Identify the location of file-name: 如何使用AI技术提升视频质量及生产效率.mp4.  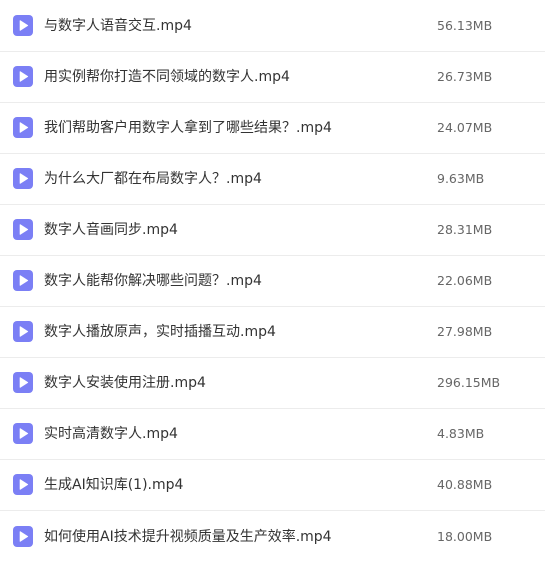
(188, 537).